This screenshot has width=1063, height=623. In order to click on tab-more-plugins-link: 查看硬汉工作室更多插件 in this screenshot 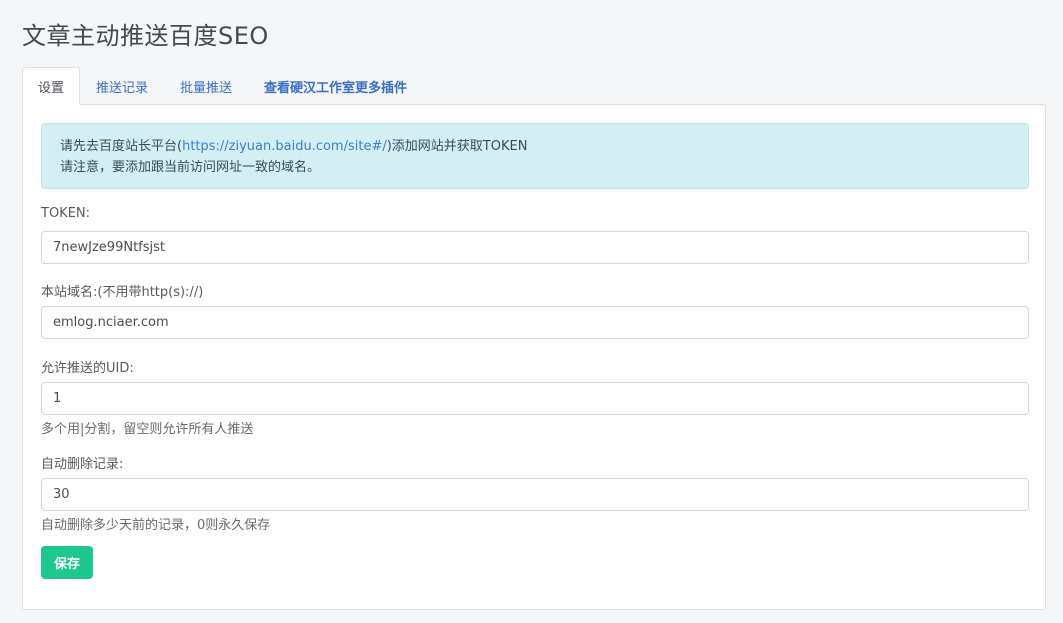, I will do `click(335, 86)`.